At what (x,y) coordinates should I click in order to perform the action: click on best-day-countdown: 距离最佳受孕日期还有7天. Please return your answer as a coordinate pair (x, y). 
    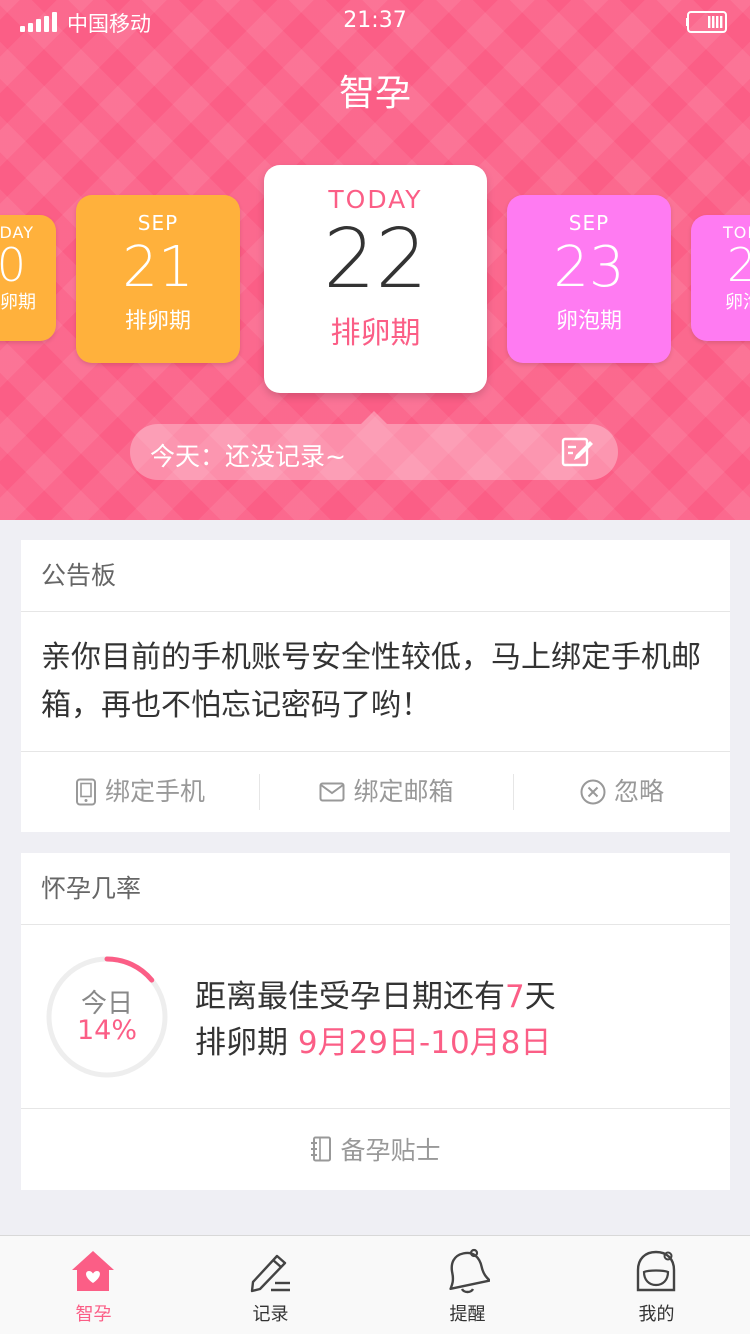
    Looking at the image, I should click on (375, 993).